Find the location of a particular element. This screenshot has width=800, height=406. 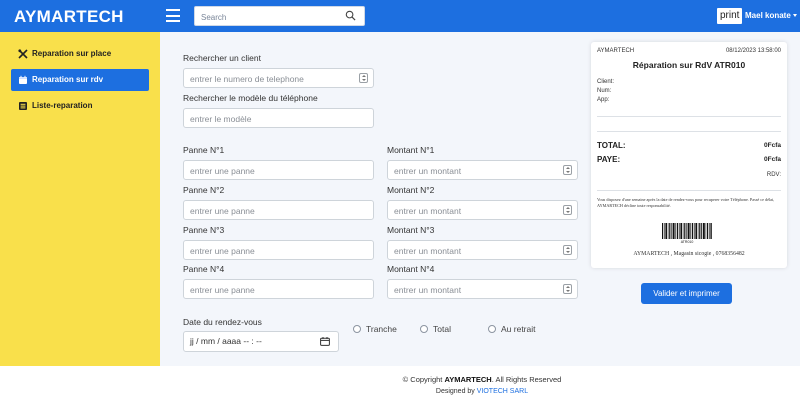

model-search-label: Rechercher le modèle du téléphone is located at coordinates (250, 98).